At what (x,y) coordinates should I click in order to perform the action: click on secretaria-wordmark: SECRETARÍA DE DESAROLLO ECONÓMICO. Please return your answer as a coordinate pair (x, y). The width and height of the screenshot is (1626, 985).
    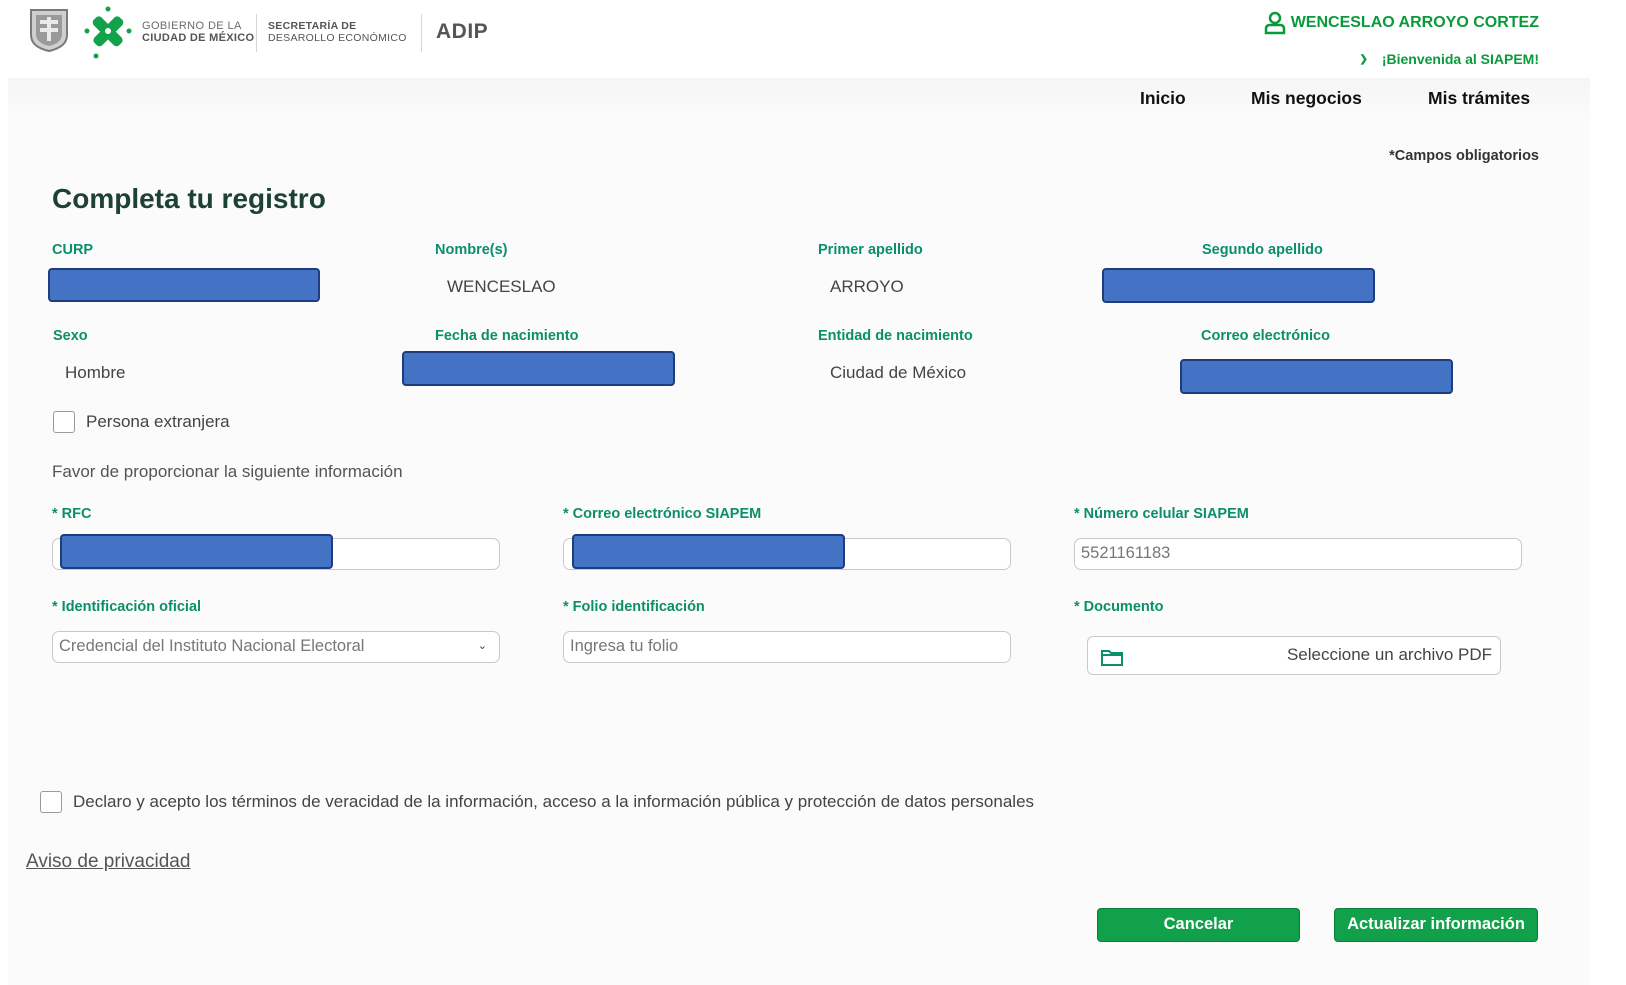
    Looking at the image, I should click on (337, 32).